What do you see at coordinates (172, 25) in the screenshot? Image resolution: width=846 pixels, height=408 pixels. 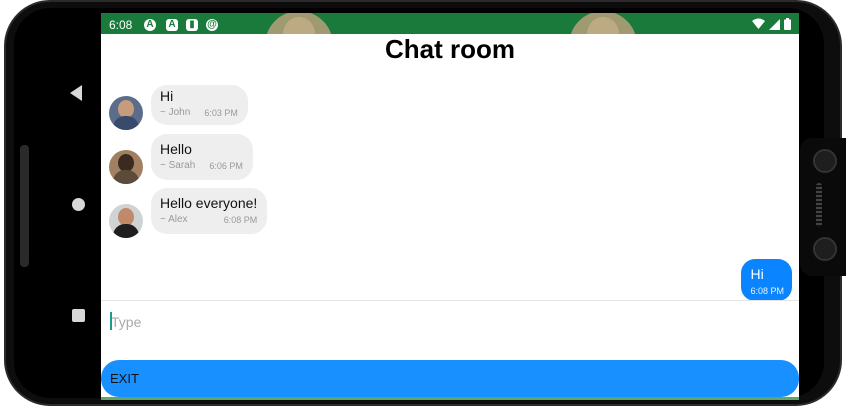 I see `a-square-icon: A` at bounding box center [172, 25].